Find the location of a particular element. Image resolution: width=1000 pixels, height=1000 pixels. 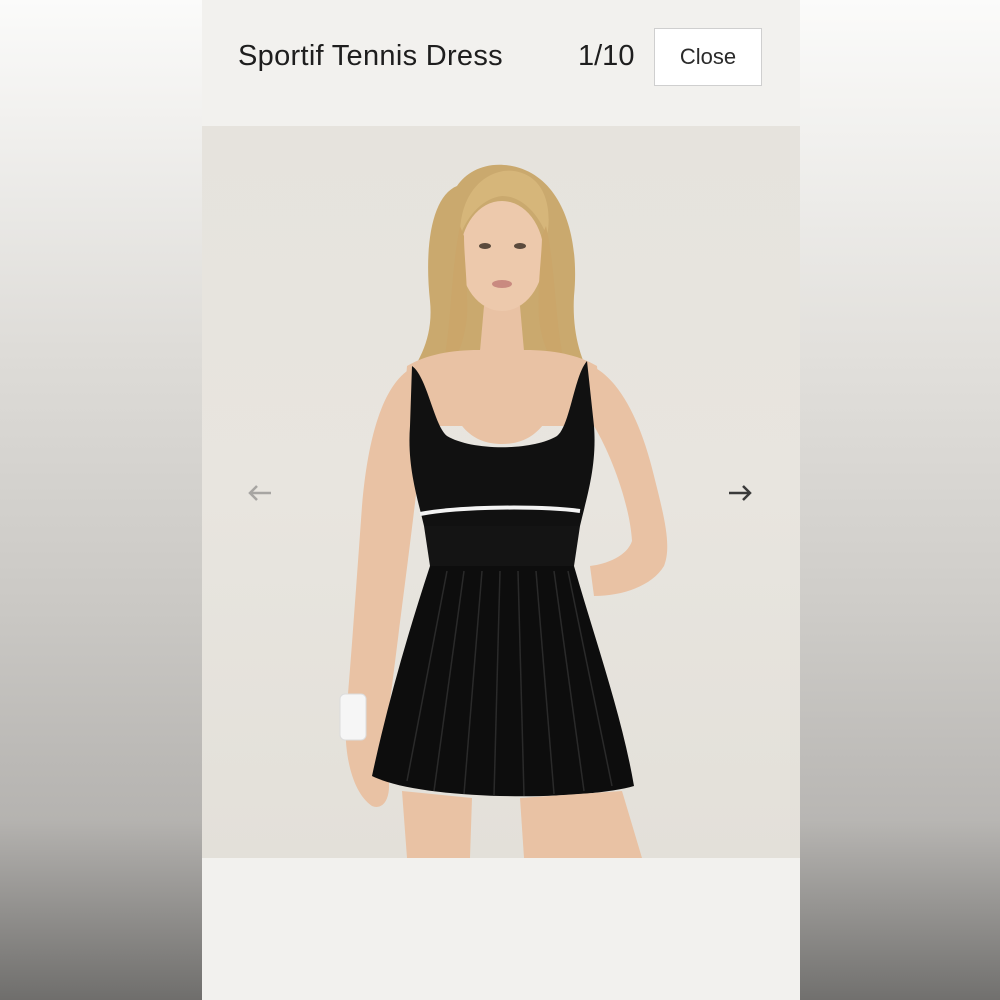

product-title: Sportif Tennis Dress is located at coordinates (370, 56).